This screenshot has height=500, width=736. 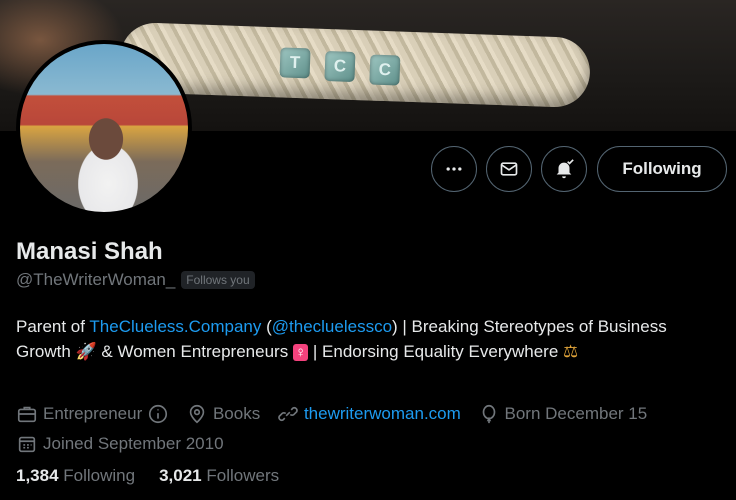 I want to click on handle-row: @TheWriterWoman_ Follows you, so click(x=135, y=280).